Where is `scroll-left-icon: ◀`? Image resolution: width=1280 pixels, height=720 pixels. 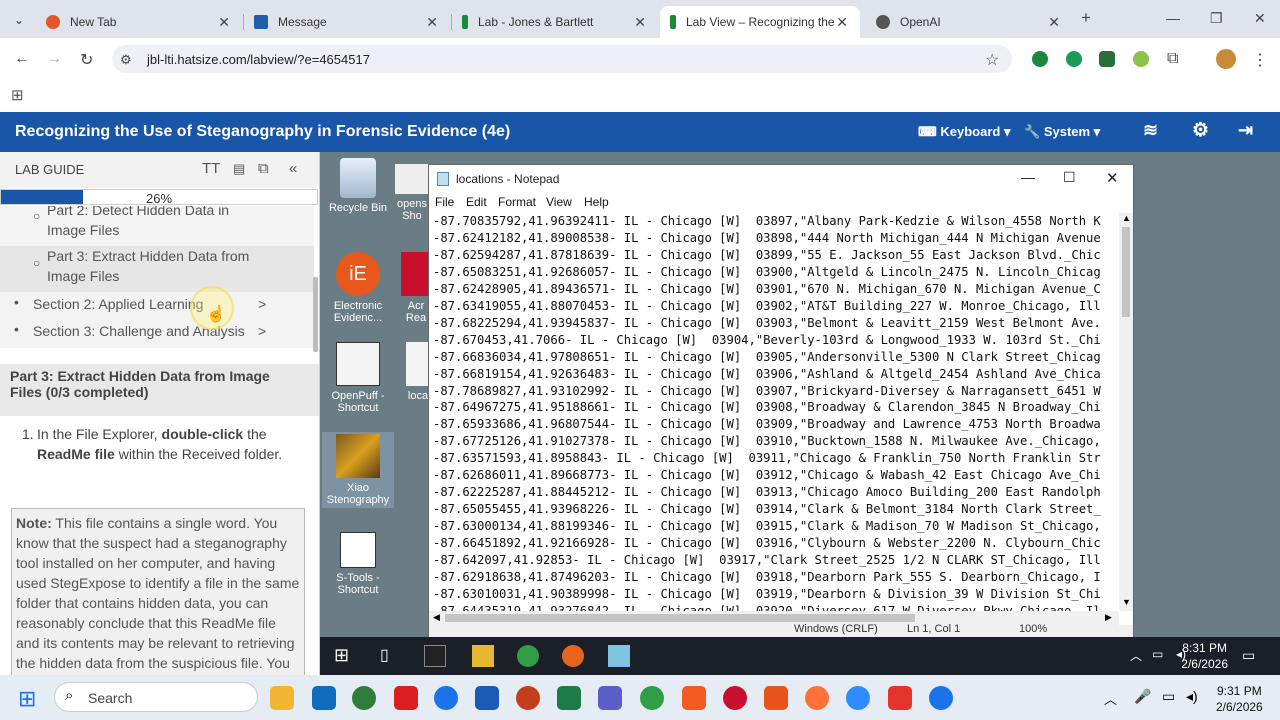
scroll-left-icon: ◀ is located at coordinates (436, 617).